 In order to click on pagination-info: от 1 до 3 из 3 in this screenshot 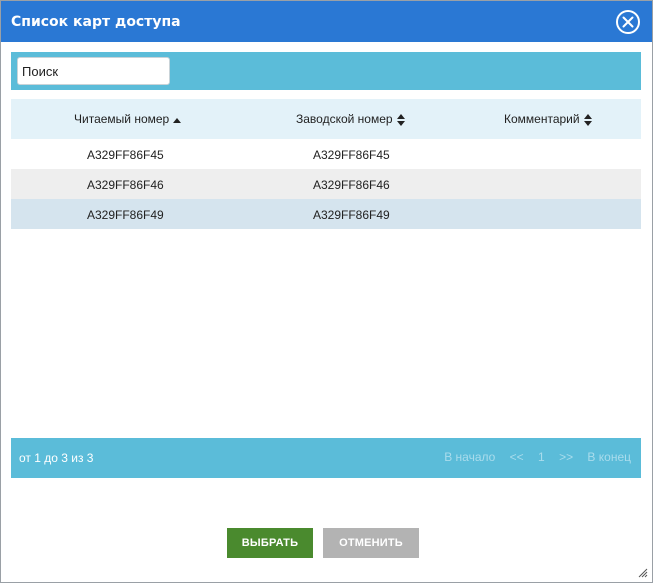, I will do `click(56, 458)`.